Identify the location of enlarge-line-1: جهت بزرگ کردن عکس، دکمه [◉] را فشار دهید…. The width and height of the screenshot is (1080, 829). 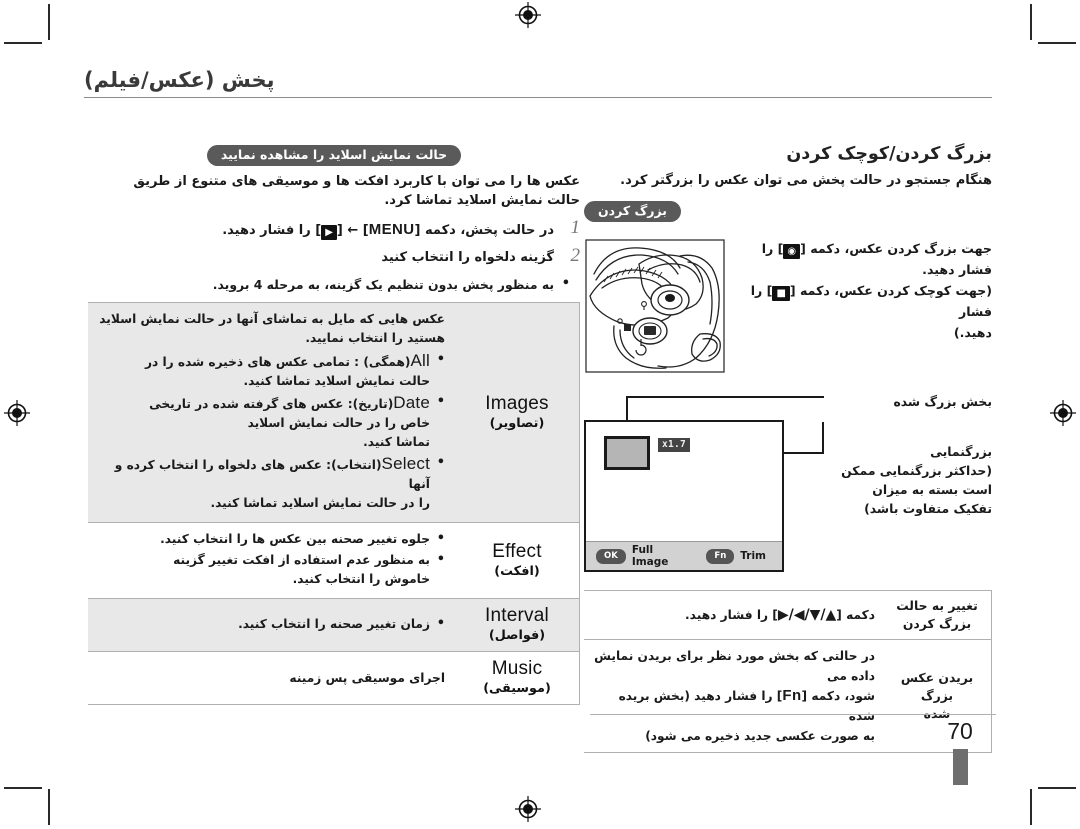
(876, 259).